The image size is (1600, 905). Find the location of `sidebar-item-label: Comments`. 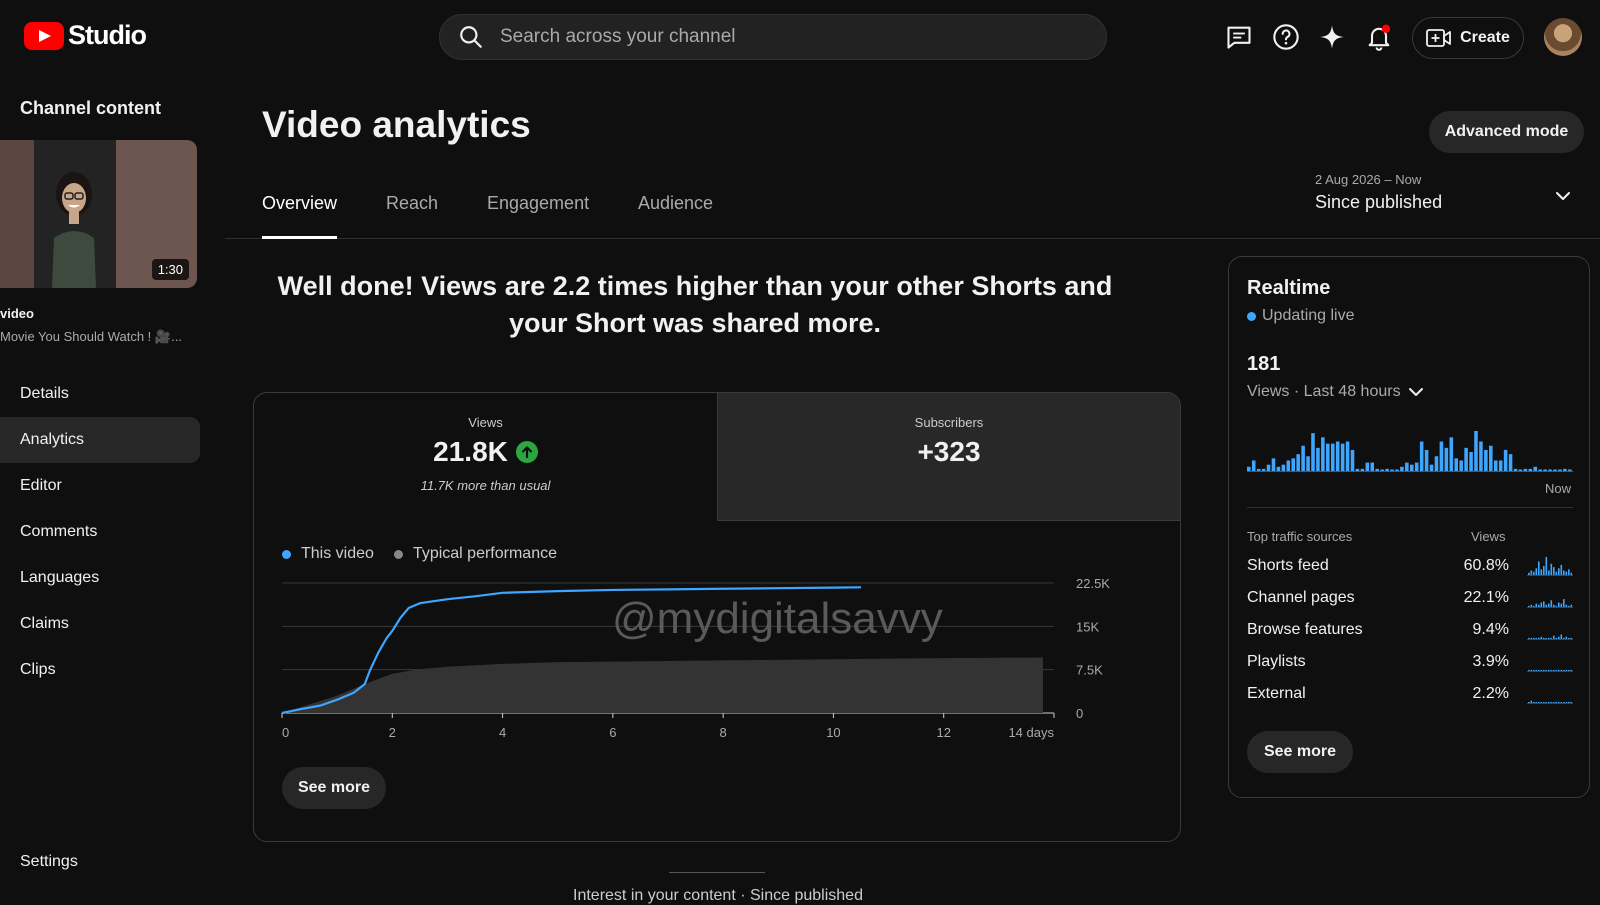

sidebar-item-label: Comments is located at coordinates (59, 531).